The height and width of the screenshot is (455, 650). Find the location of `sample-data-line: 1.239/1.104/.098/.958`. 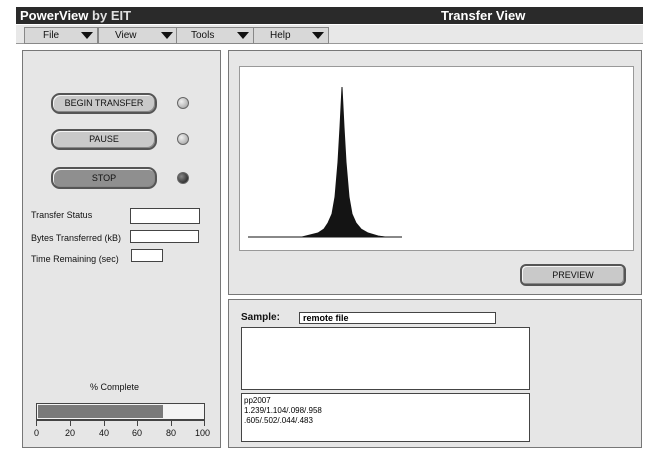

sample-data-line: 1.239/1.104/.098/.958 is located at coordinates (283, 410).